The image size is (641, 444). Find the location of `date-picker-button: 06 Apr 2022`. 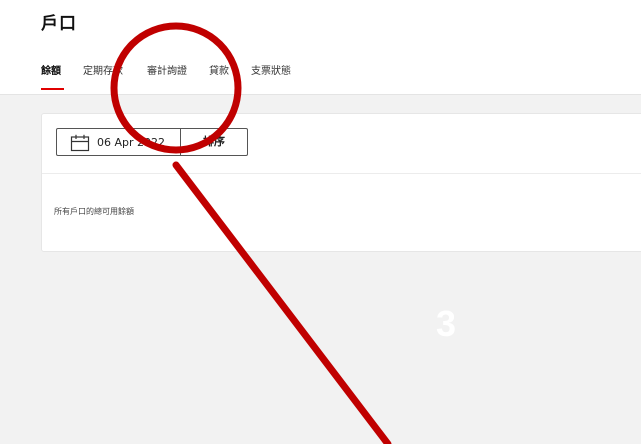

date-picker-button: 06 Apr 2022 is located at coordinates (118, 142).